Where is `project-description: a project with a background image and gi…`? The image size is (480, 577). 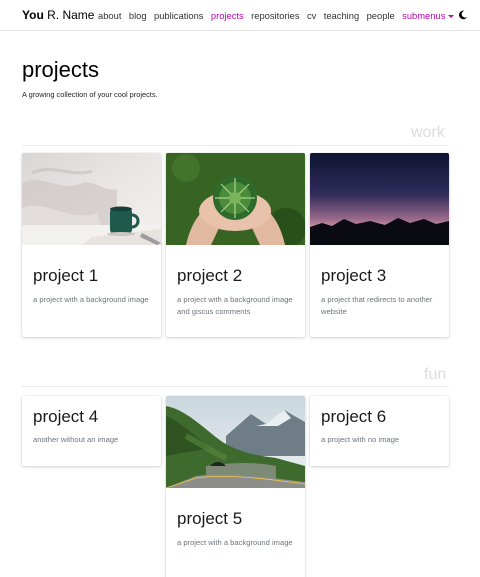 project-description: a project with a background image and gi… is located at coordinates (235, 305).